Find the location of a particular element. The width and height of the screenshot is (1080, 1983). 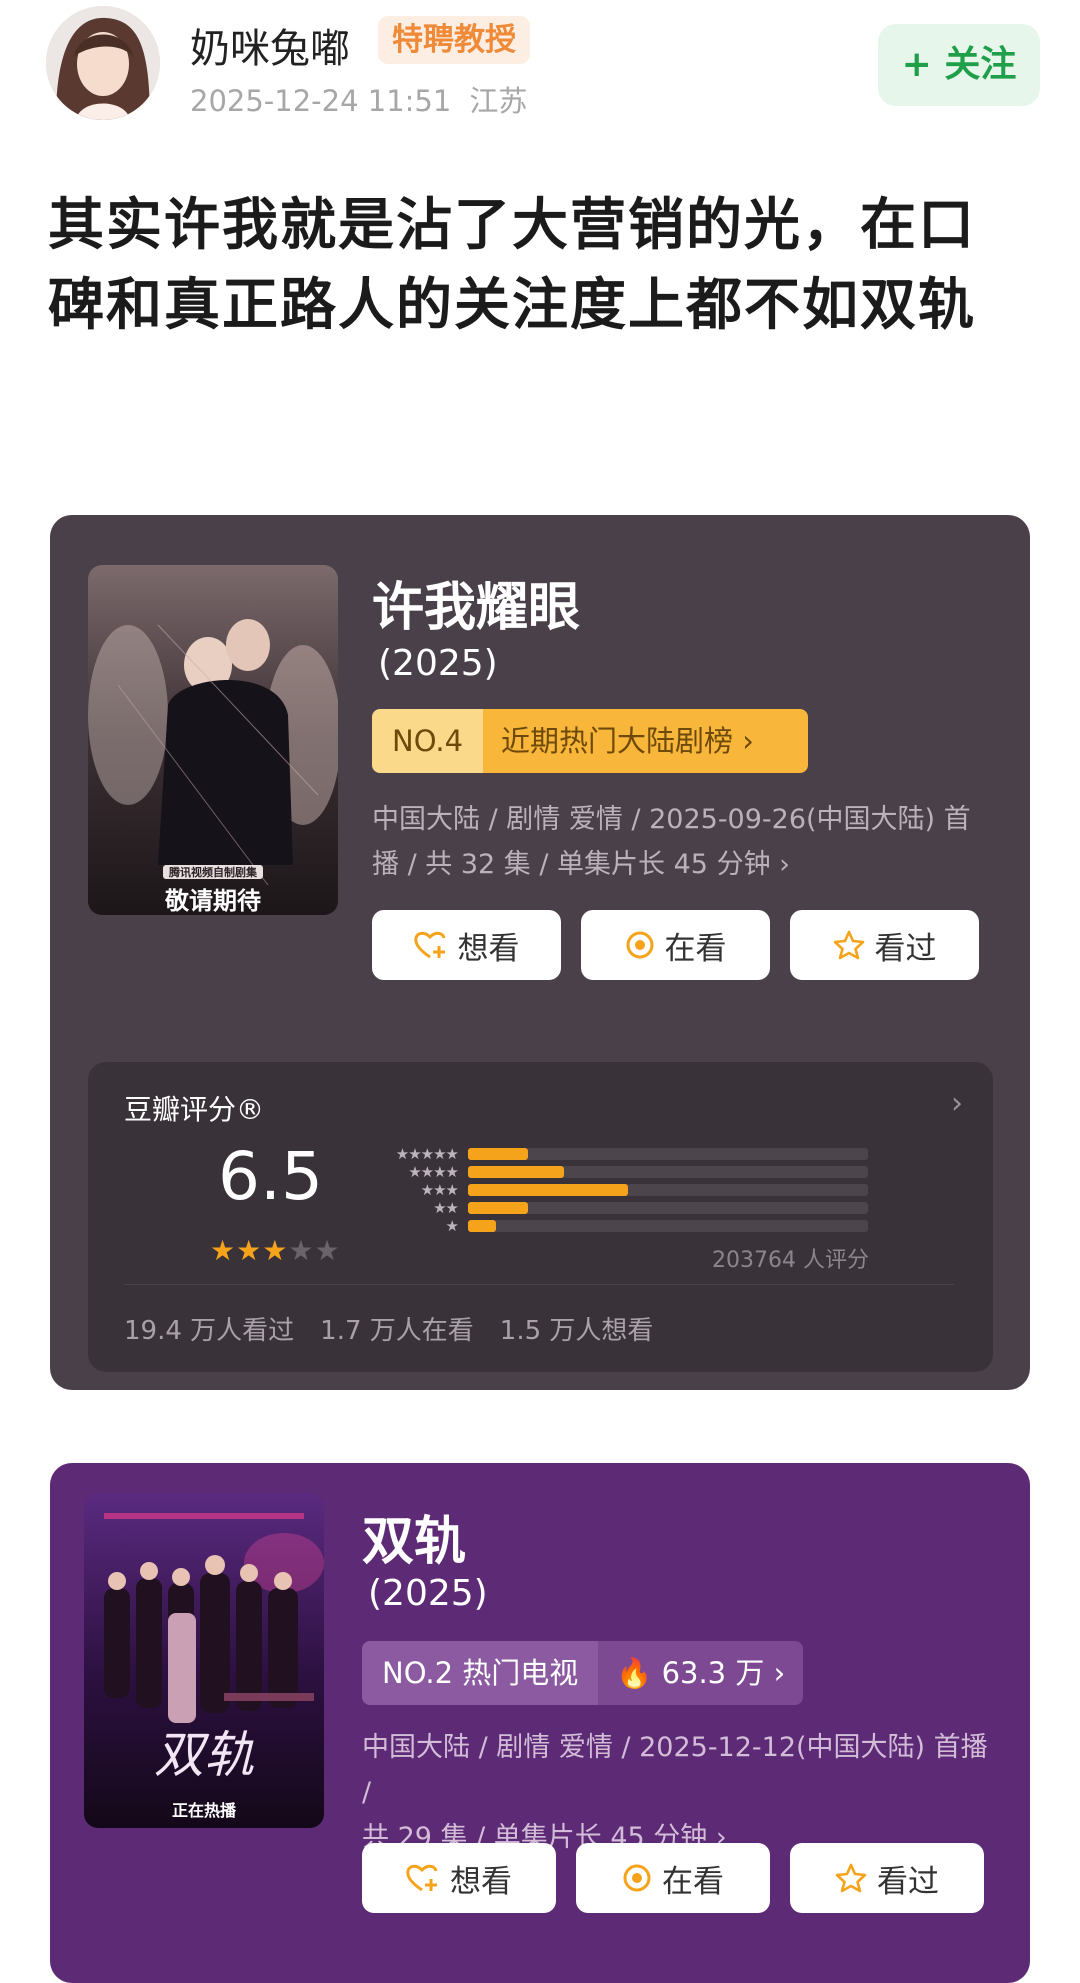

poster-1: 腾讯视频自制剧集 敬请期待 is located at coordinates (213, 740).